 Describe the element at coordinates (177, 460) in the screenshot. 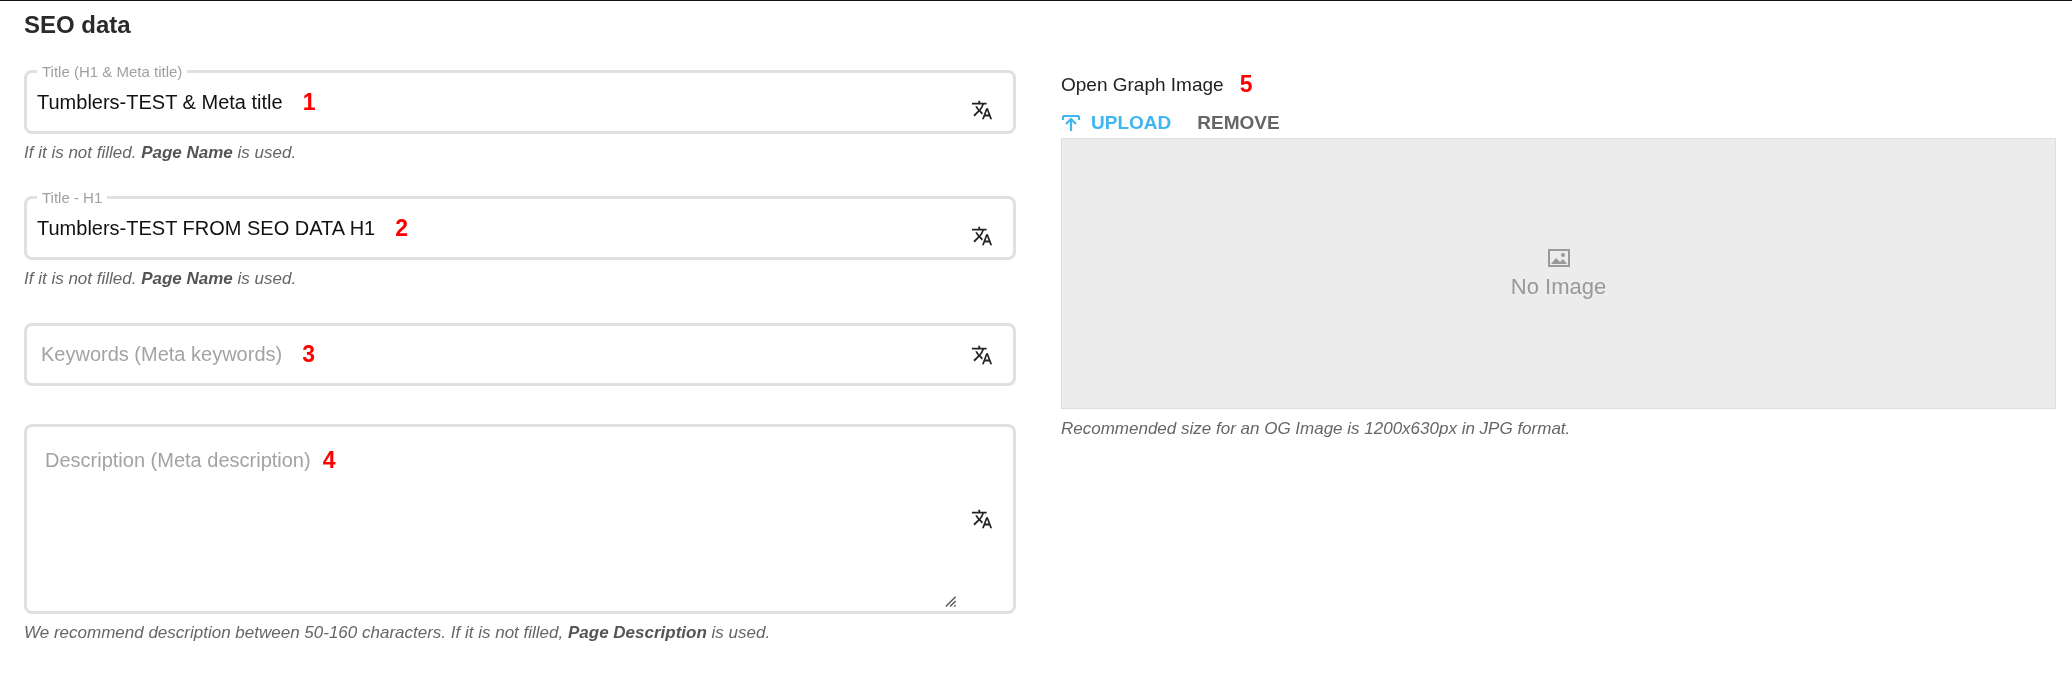

I see `placeholder: Description (Meta description)` at that location.